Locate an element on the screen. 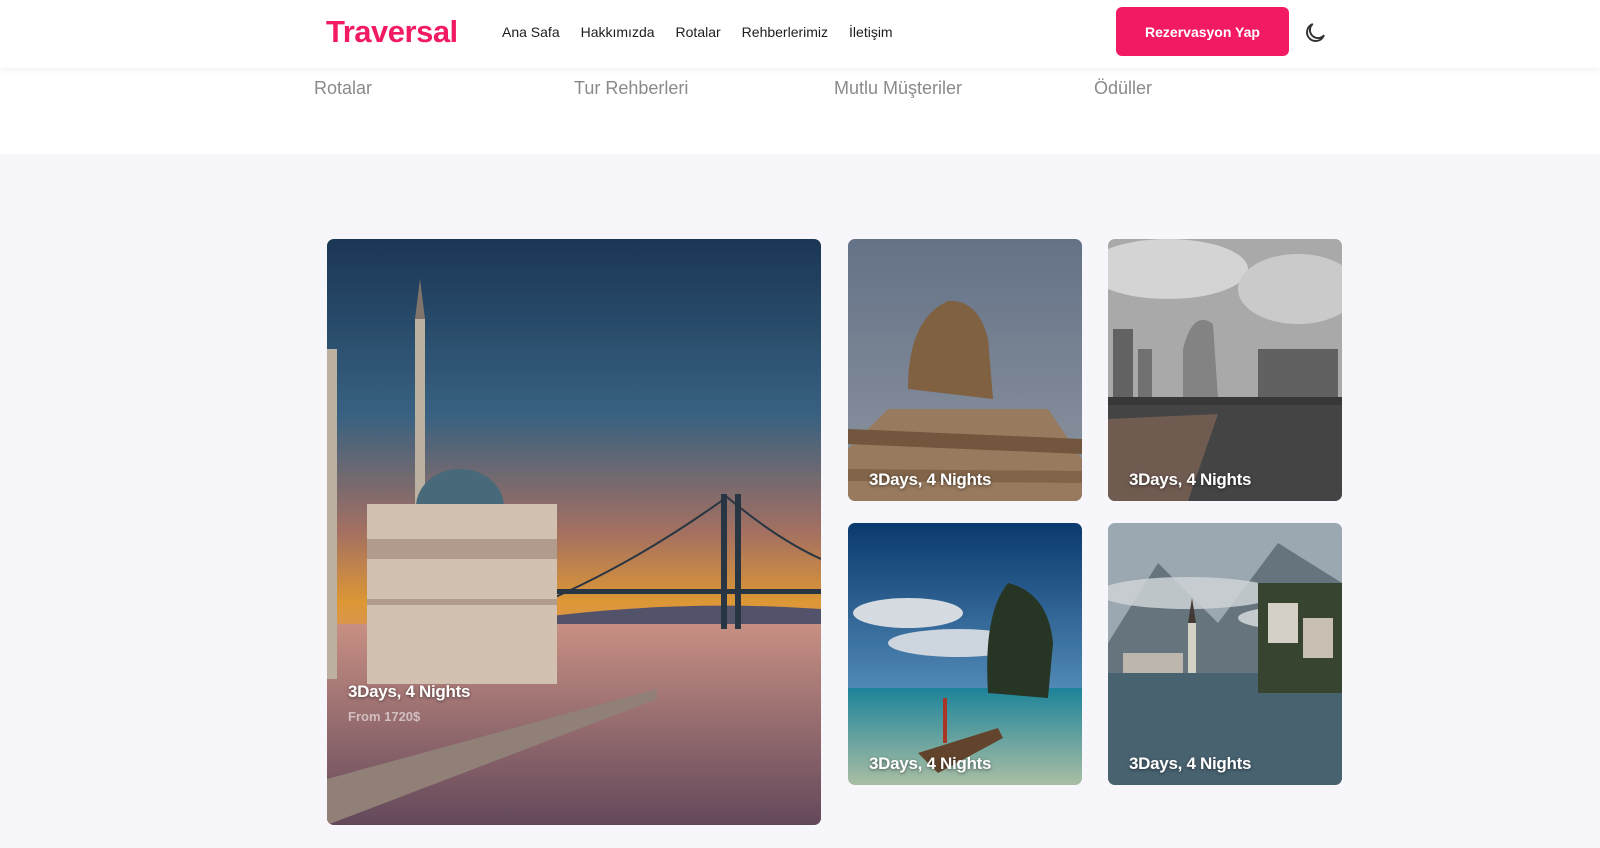 Image resolution: width=1600 pixels, height=848 pixels. nav-link-contact: İletişim is located at coordinates (871, 32).